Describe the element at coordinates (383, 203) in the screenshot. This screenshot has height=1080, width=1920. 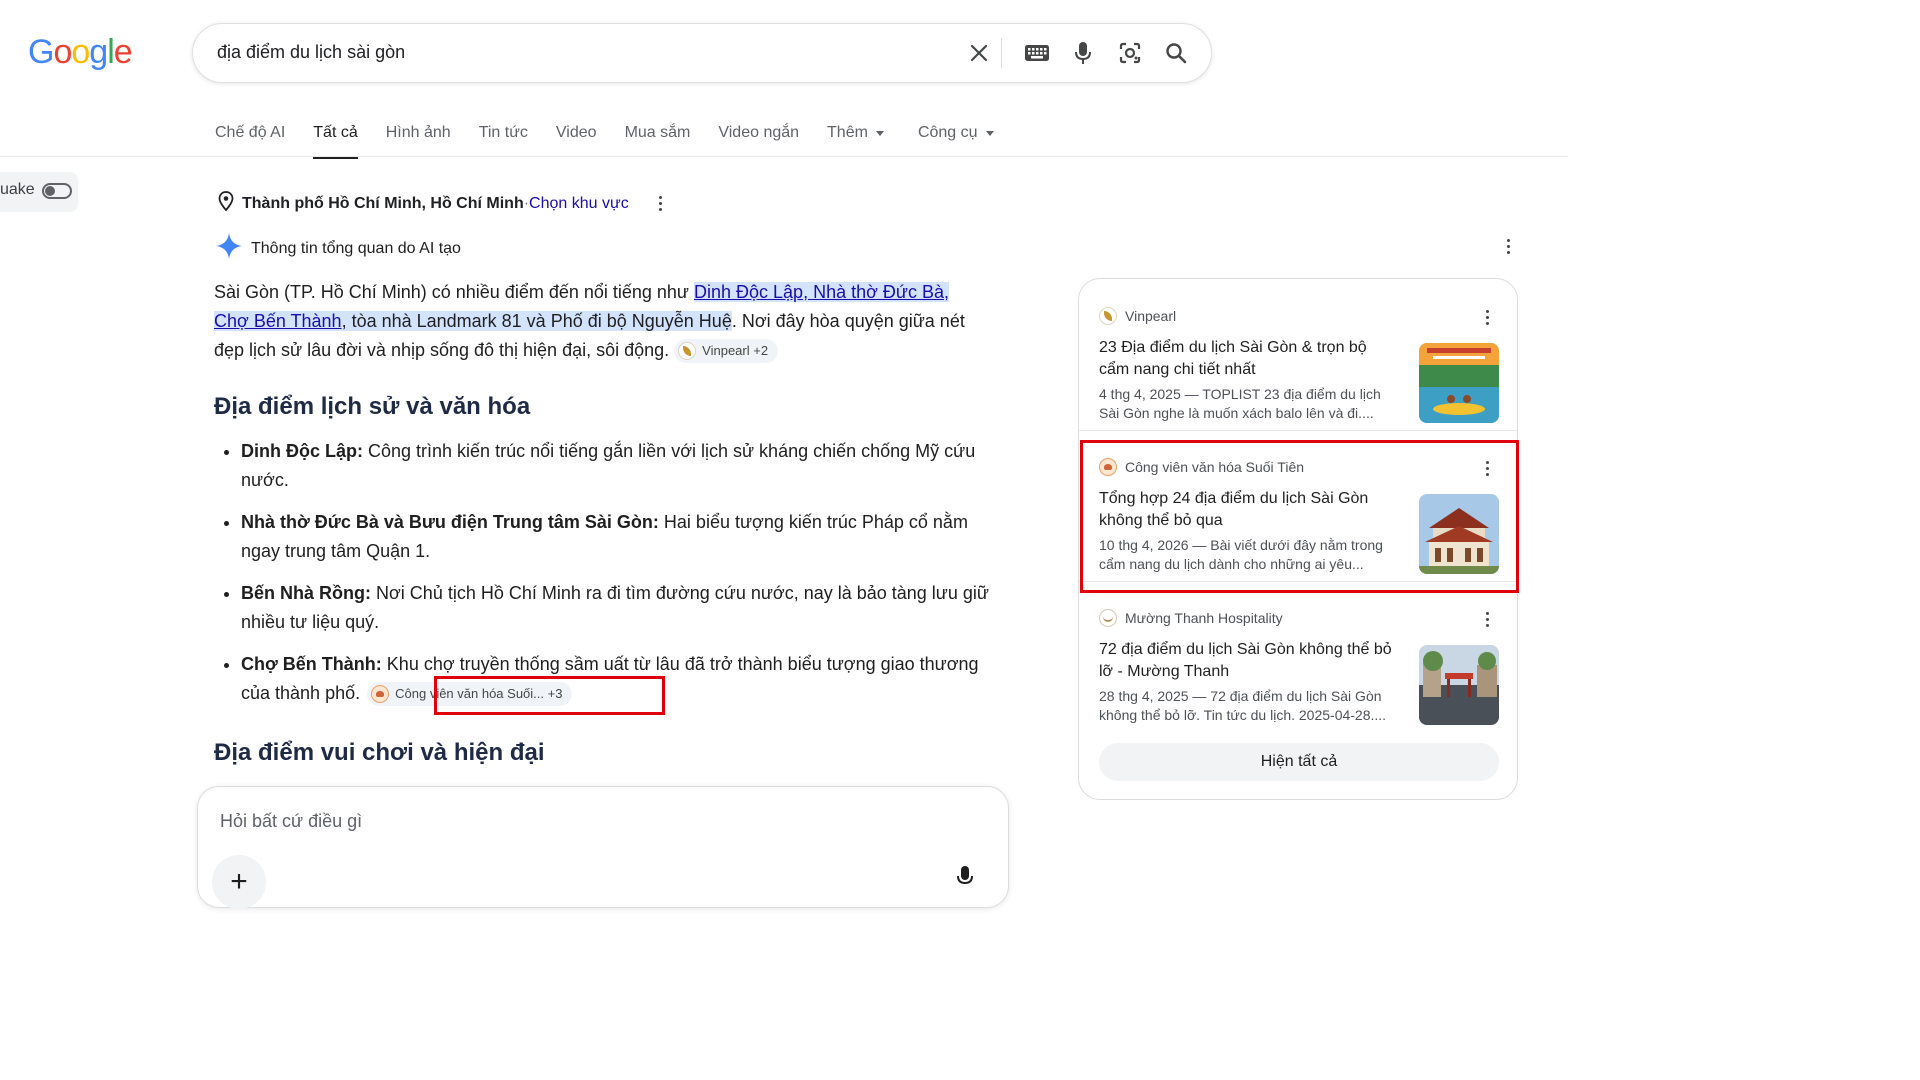
I see `location-name: Thành phố Hồ Chí Minh, Hồ Chí Minh` at that location.